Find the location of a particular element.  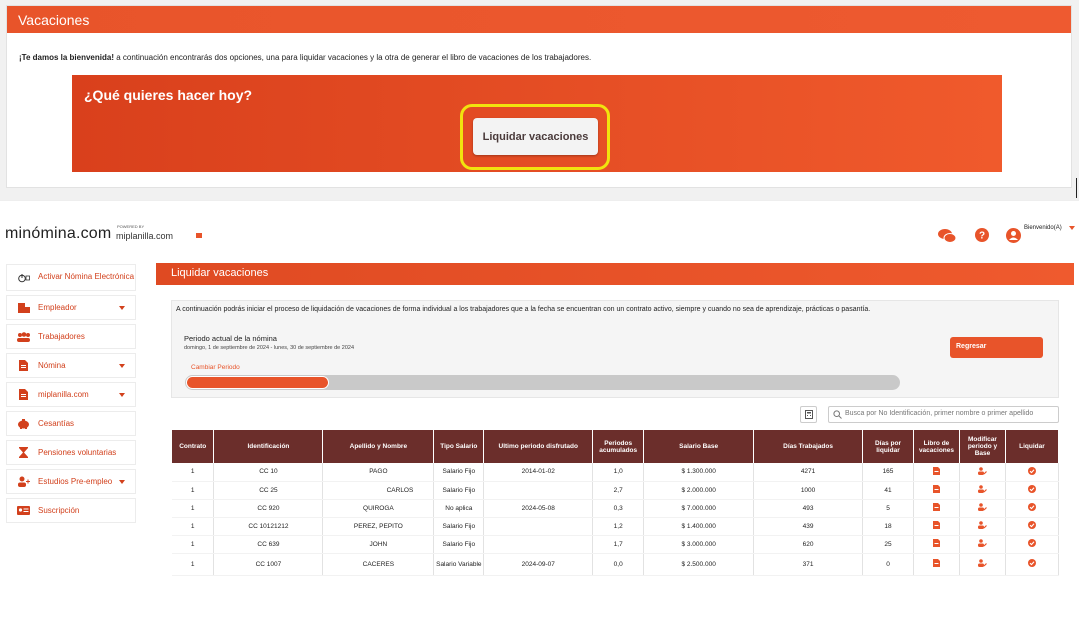

user-greeting: Bienvenido(A) is located at coordinates (1043, 228).